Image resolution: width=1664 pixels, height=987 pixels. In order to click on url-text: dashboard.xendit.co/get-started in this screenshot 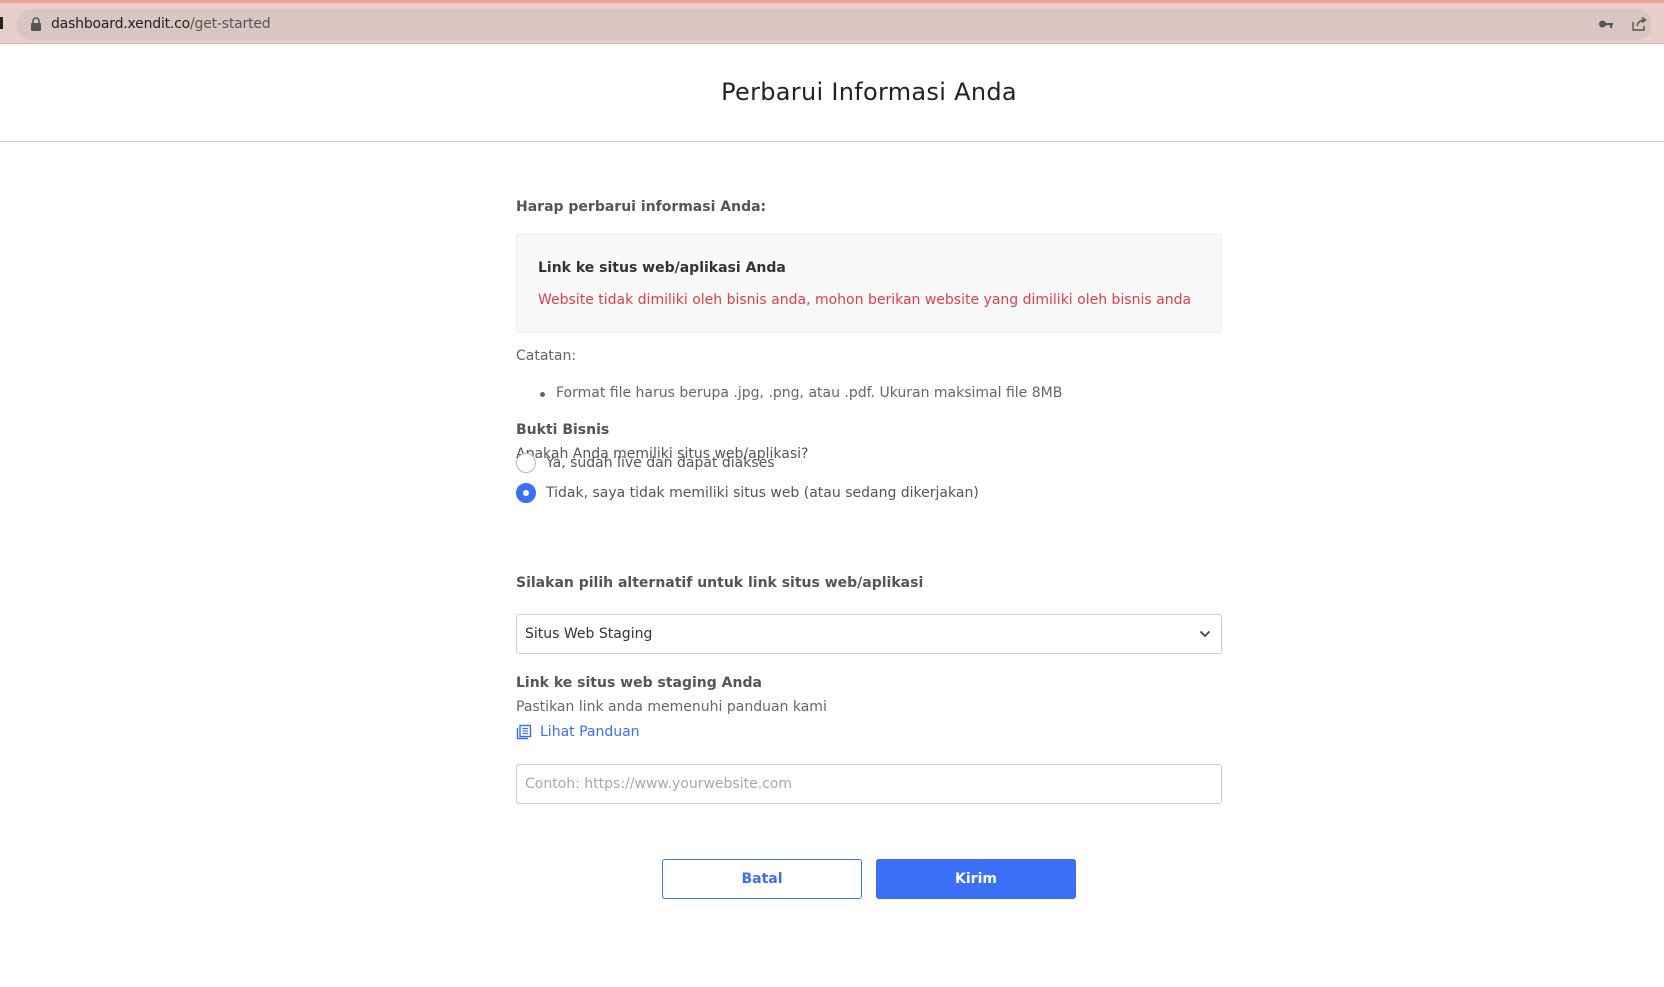, I will do `click(161, 24)`.